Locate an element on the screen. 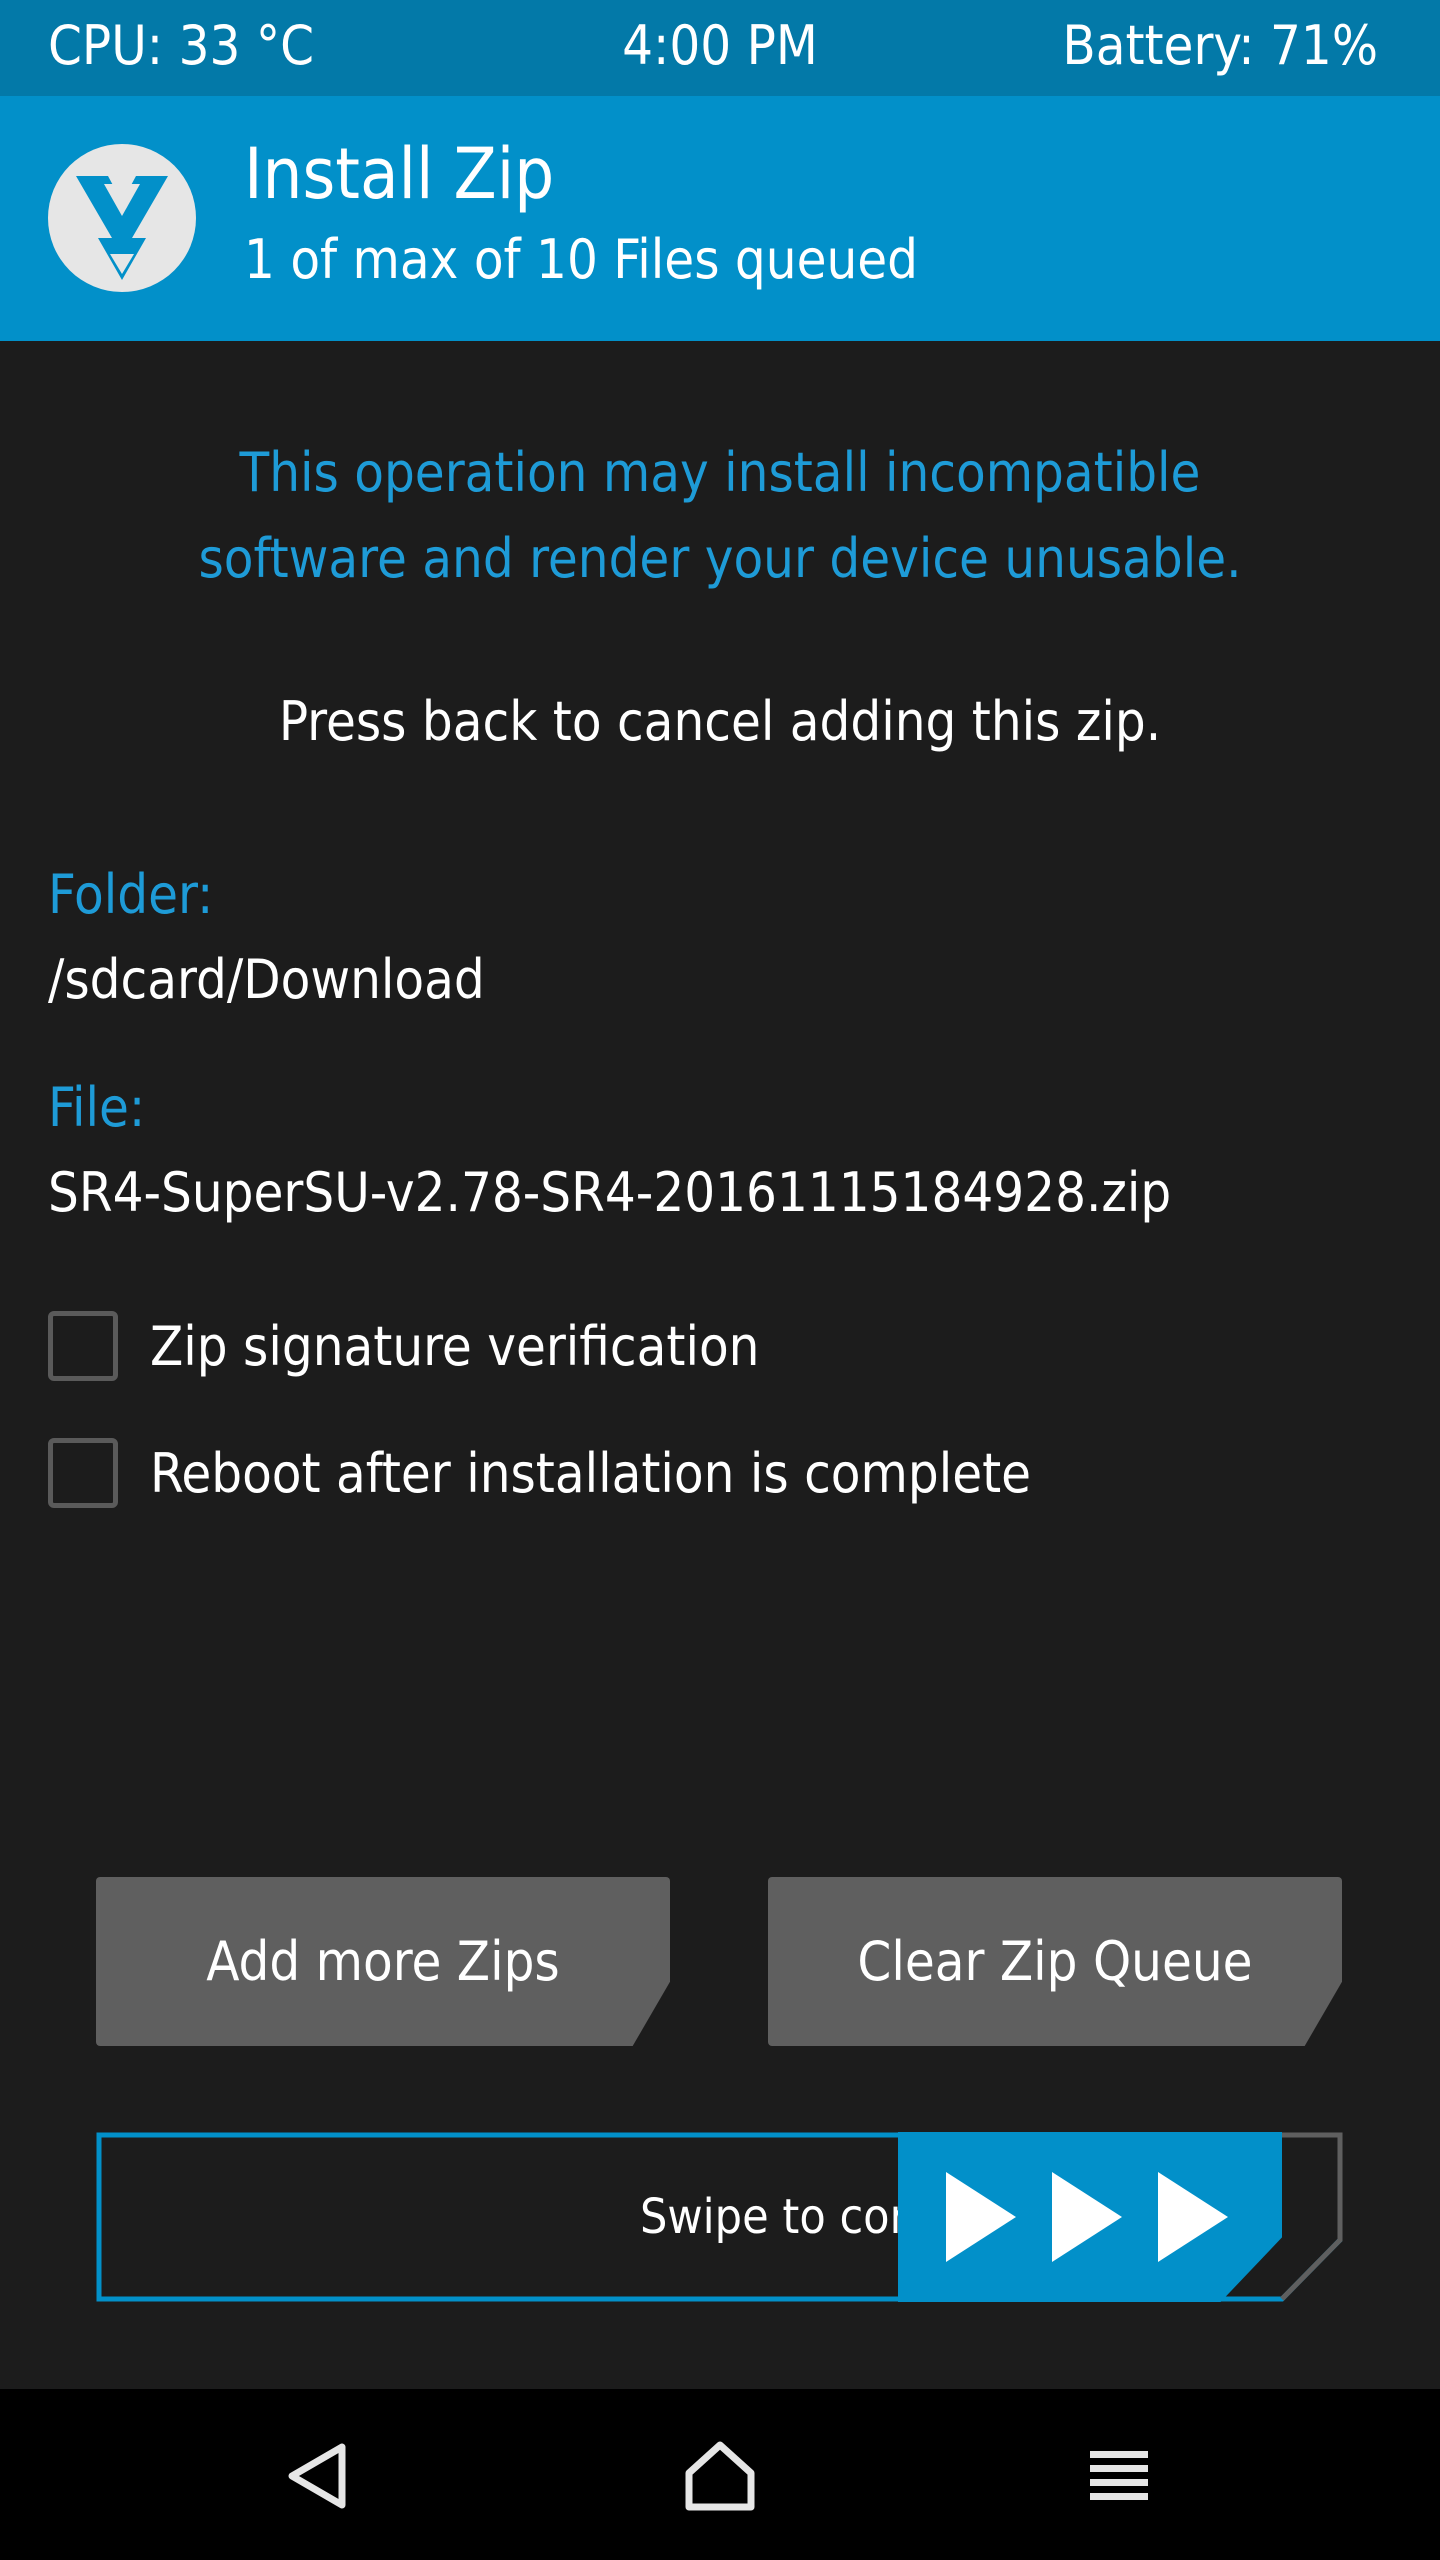  swipe-handle is located at coordinates (1090, 2217).